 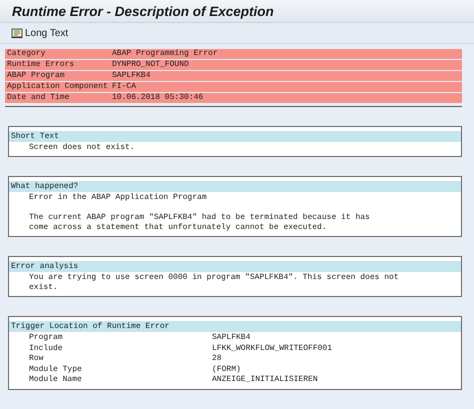 What do you see at coordinates (200, 218) in the screenshot?
I see `text-line: The current ABAP program "SAPLFKB4" had to be terminated because it has` at bounding box center [200, 218].